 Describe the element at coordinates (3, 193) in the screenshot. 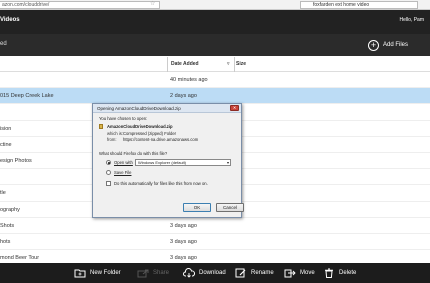

I see `file-name: tle` at that location.